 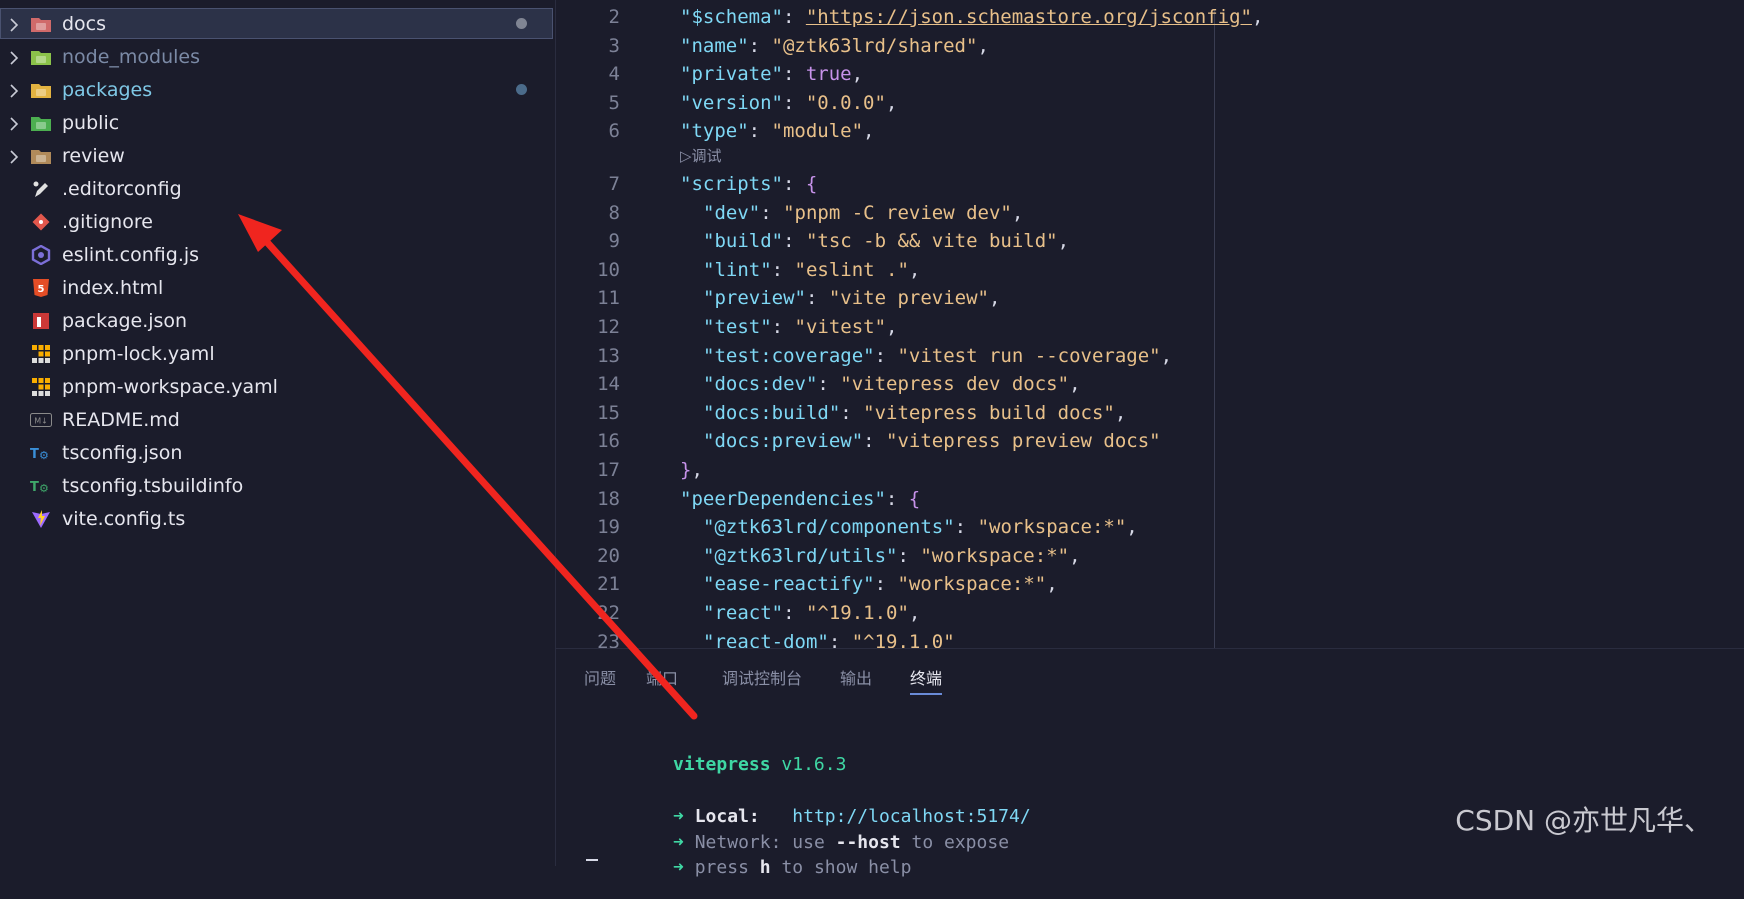 What do you see at coordinates (814, 764) in the screenshot?
I see `app-version: v1.6.3` at bounding box center [814, 764].